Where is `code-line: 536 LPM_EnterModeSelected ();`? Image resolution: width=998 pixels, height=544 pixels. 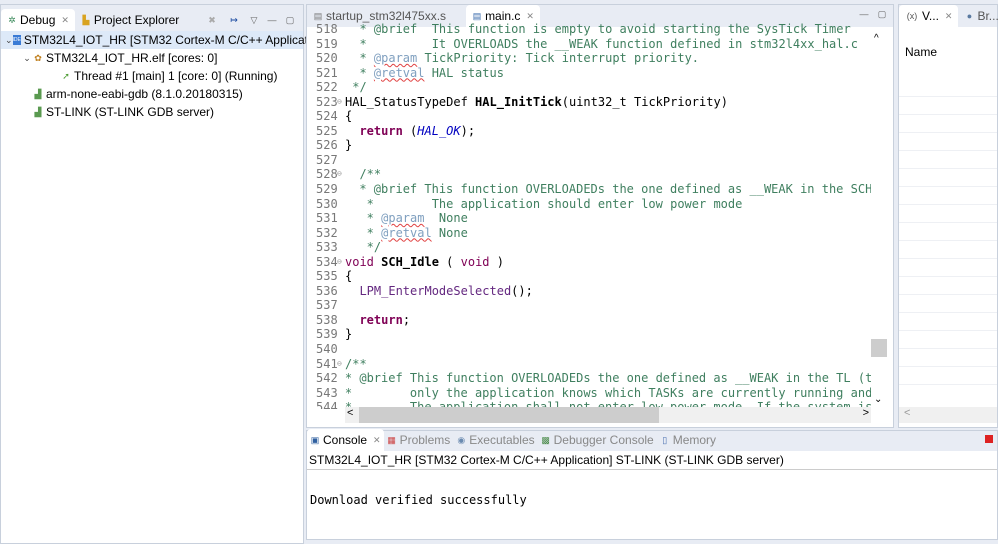 code-line: 536 LPM_EnterModeSelected (); is located at coordinates (589, 291).